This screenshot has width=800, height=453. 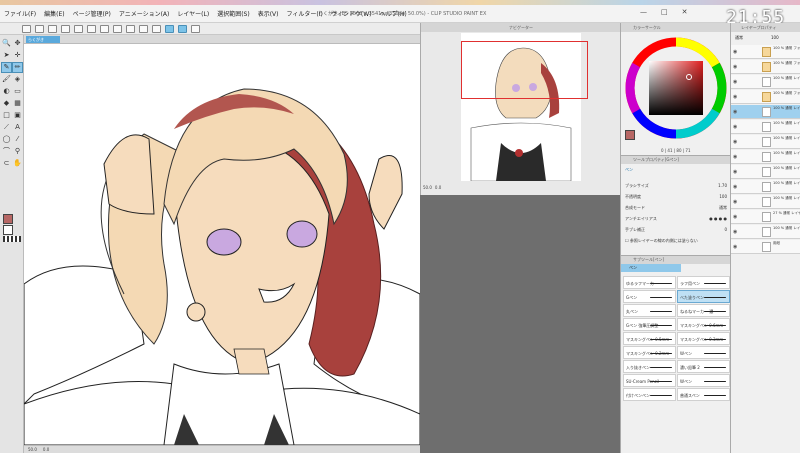 I want to click on snap-ruler-icon, so click(x=169, y=28).